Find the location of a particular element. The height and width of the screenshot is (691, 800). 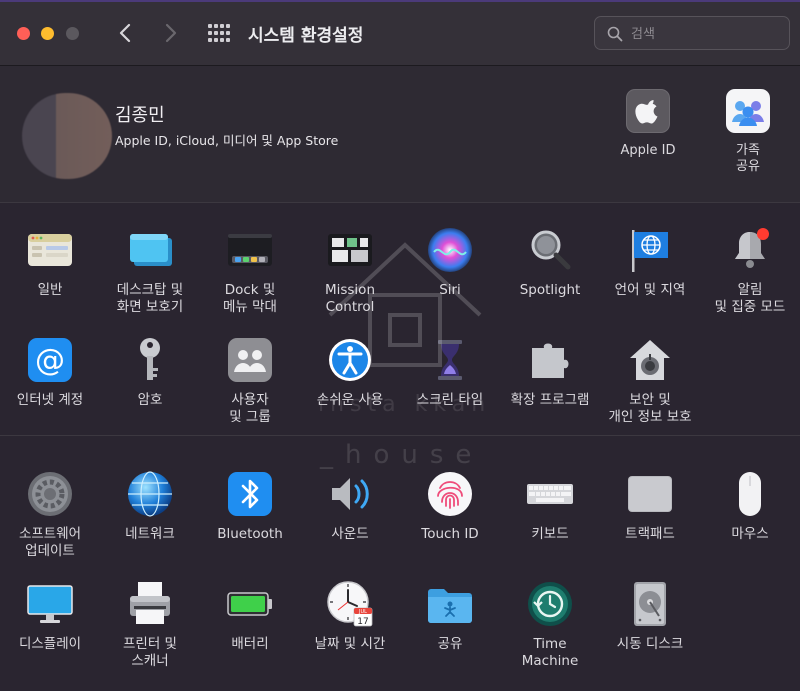

forward-button is located at coordinates (171, 33).